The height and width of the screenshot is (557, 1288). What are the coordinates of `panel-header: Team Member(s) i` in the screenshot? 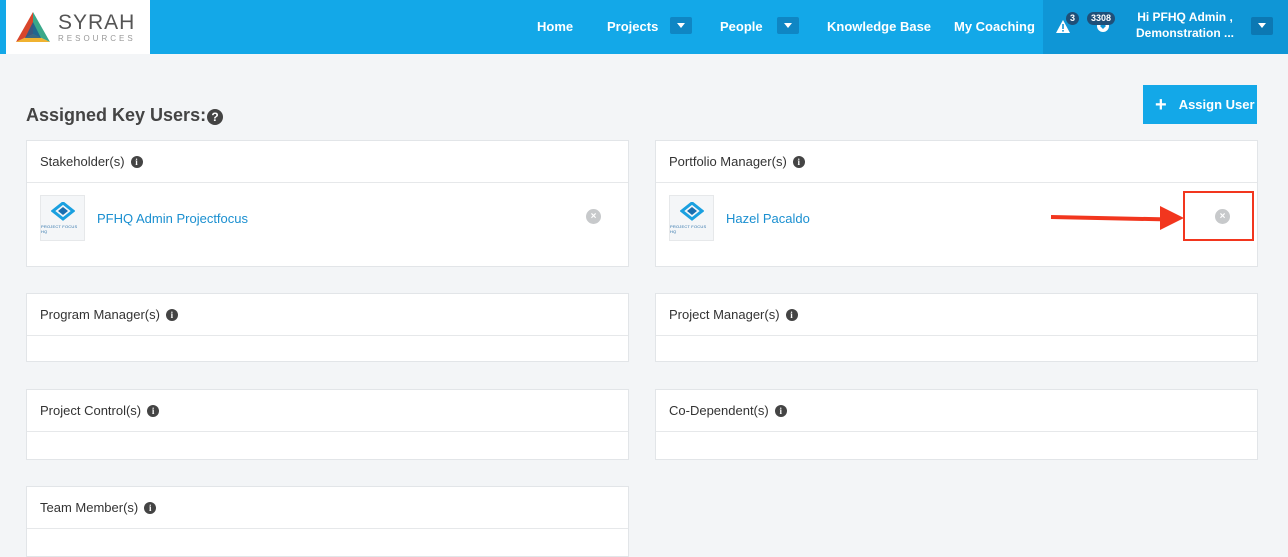 It's located at (327, 508).